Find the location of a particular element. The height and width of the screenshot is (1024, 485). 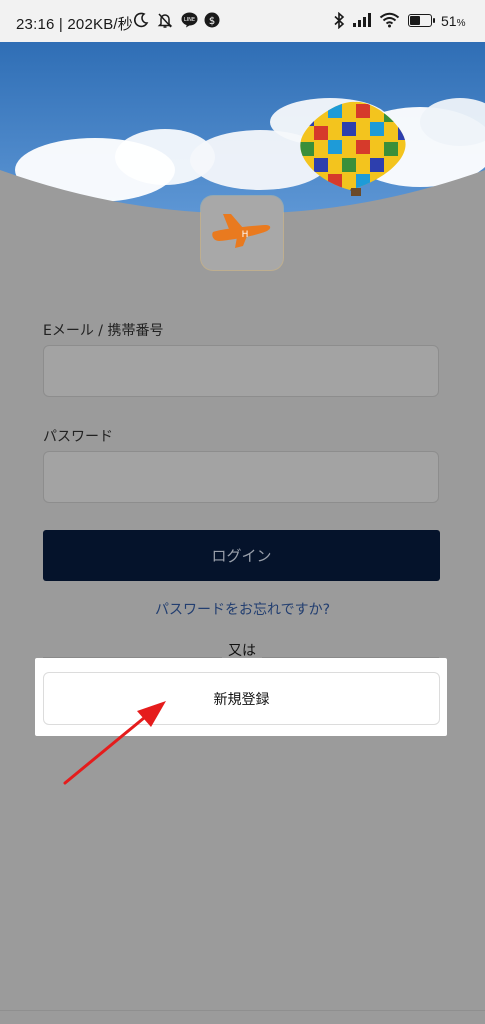

annotation-arrow-icon is located at coordinates (114, 743).